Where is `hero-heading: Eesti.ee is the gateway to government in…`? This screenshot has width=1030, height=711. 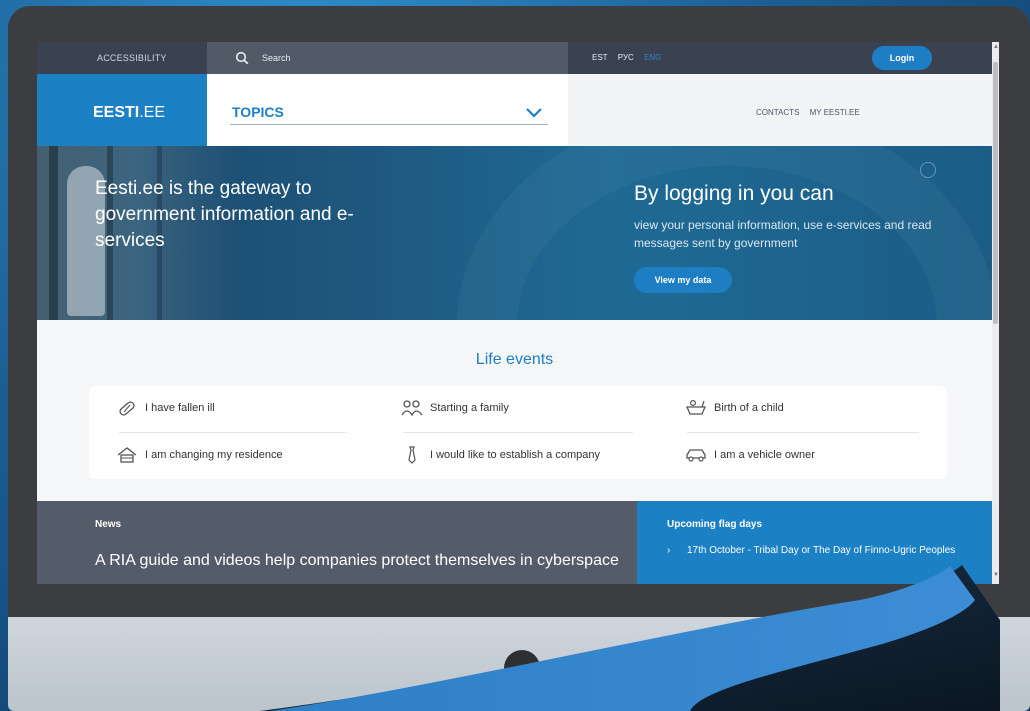 hero-heading: Eesti.ee is the gateway to government in… is located at coordinates (224, 214).